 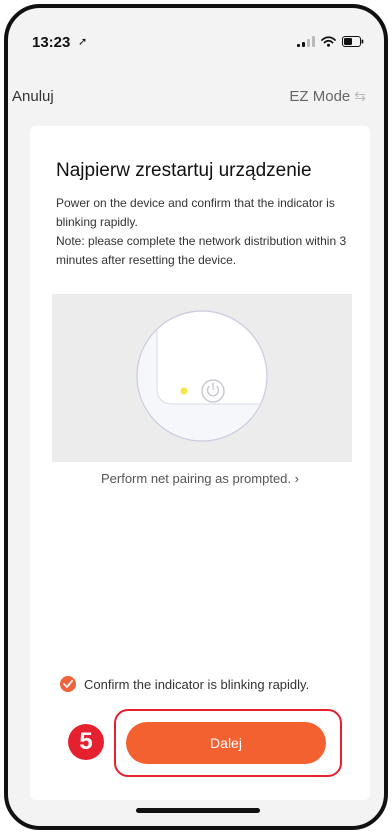 I want to click on status-time: 13:23, so click(x=51, y=42).